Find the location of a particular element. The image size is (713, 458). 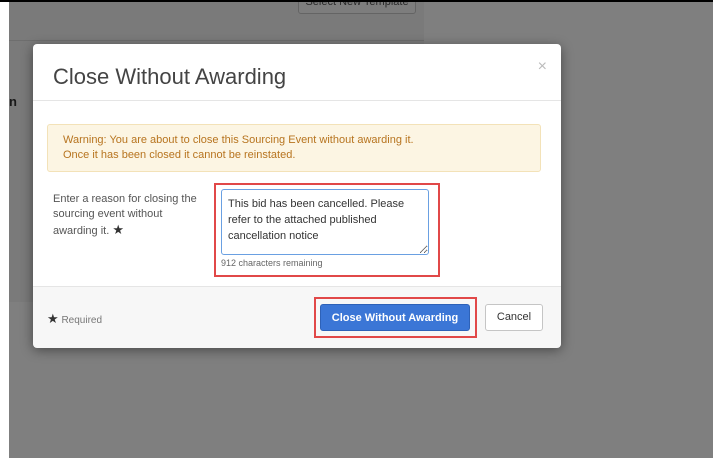

close-without-awarding-button: Close Without Awarding is located at coordinates (395, 317).